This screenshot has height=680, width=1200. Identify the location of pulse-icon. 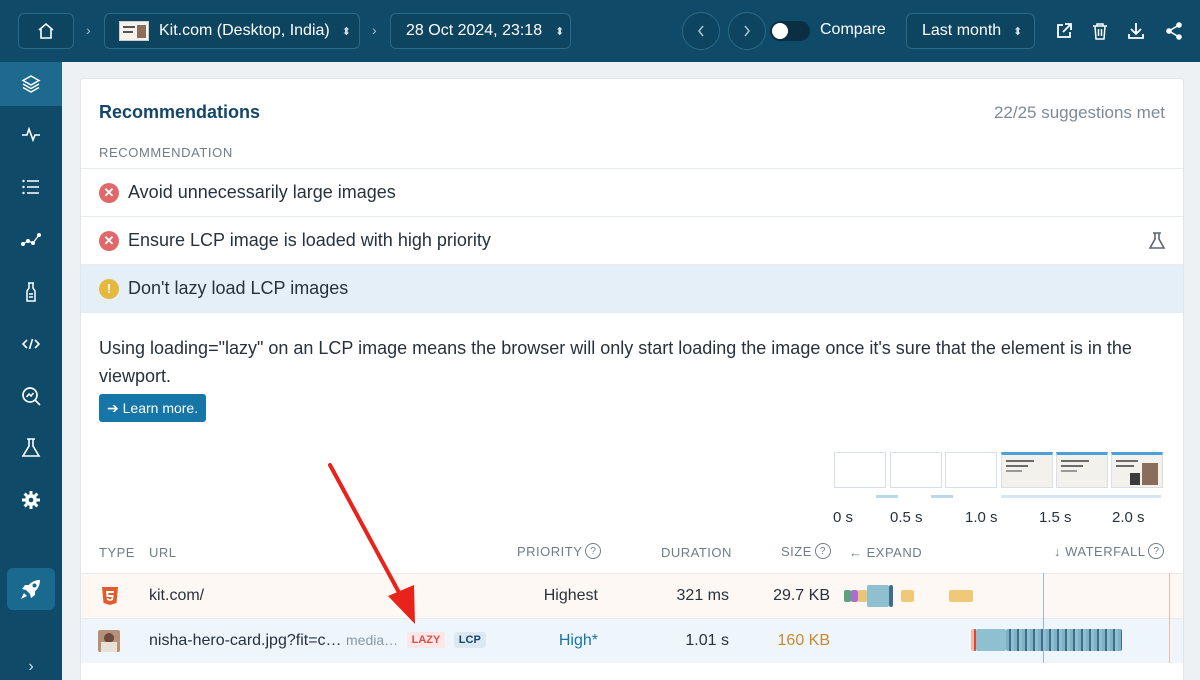
(31, 134).